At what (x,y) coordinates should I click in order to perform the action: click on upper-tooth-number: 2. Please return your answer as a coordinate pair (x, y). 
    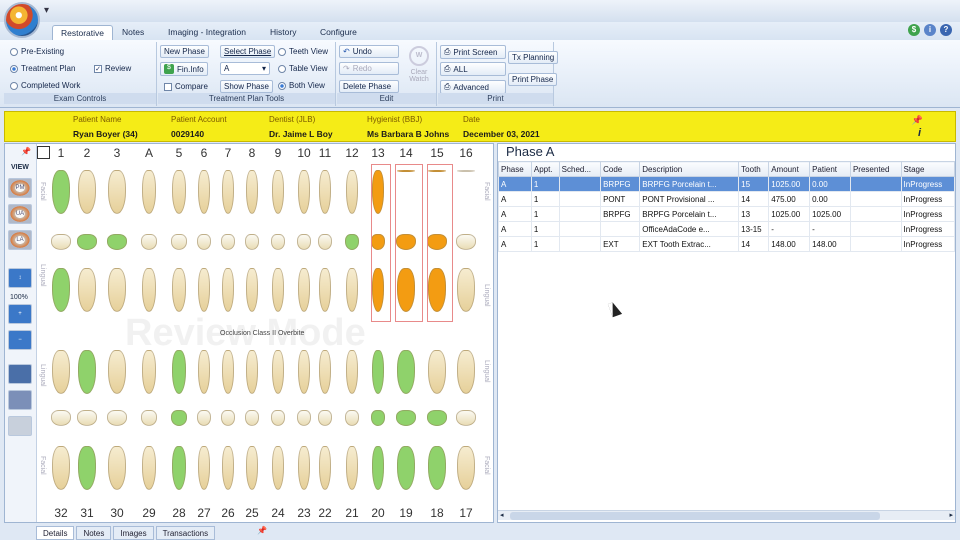
    Looking at the image, I should click on (87, 153).